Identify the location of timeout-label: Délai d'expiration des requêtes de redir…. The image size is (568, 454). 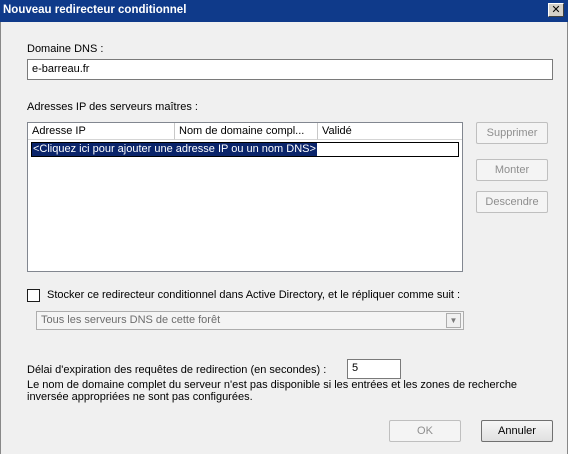
(177, 370).